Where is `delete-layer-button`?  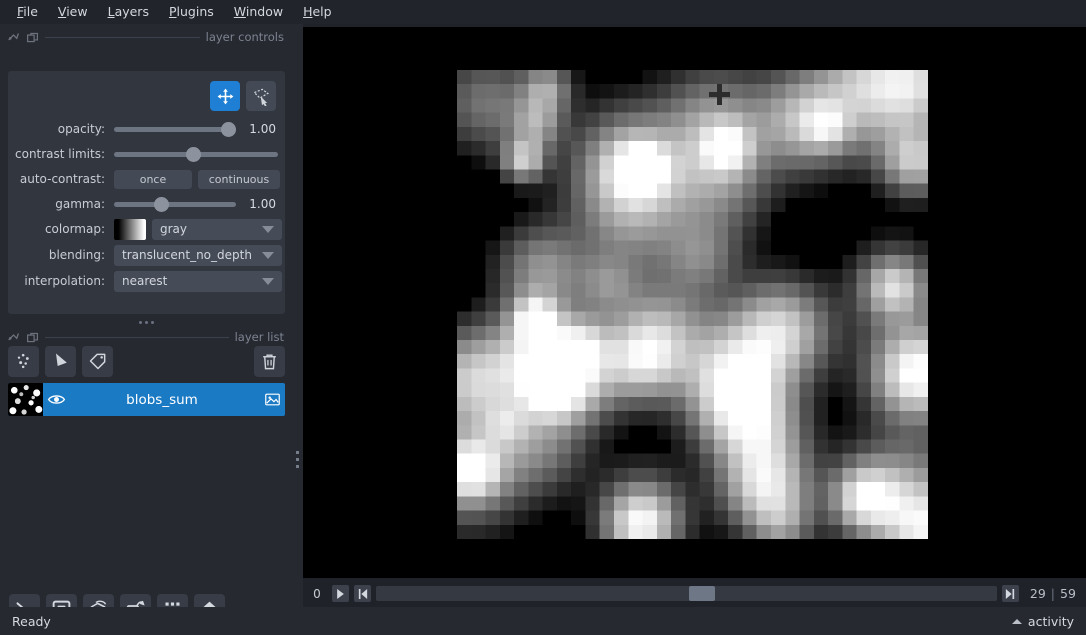
delete-layer-button is located at coordinates (269, 361).